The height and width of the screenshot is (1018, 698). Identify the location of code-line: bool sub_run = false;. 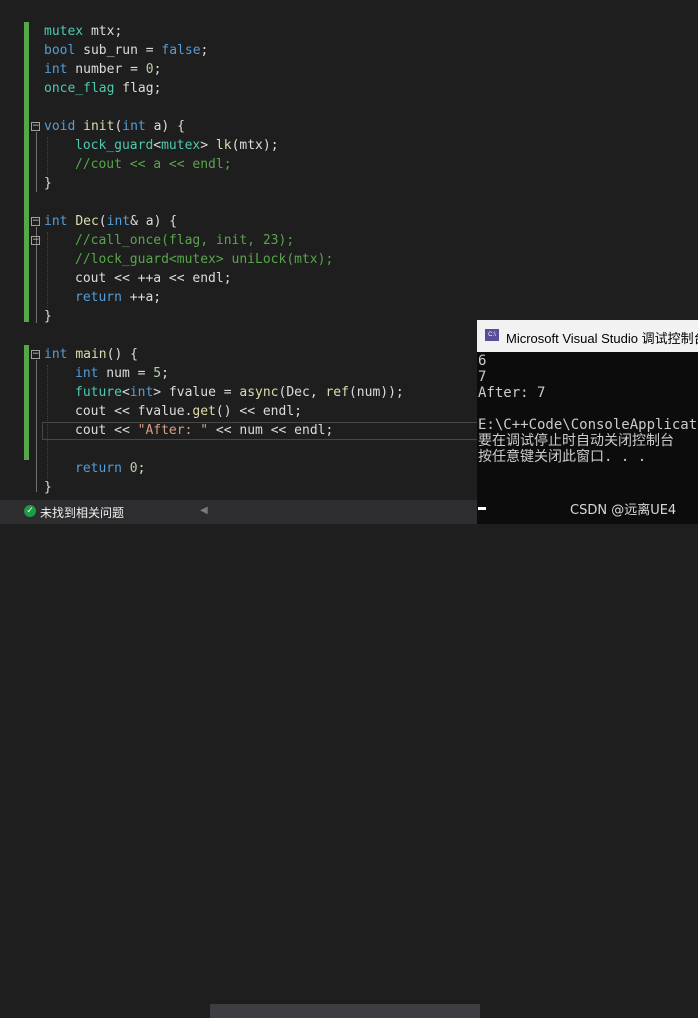
(126, 50).